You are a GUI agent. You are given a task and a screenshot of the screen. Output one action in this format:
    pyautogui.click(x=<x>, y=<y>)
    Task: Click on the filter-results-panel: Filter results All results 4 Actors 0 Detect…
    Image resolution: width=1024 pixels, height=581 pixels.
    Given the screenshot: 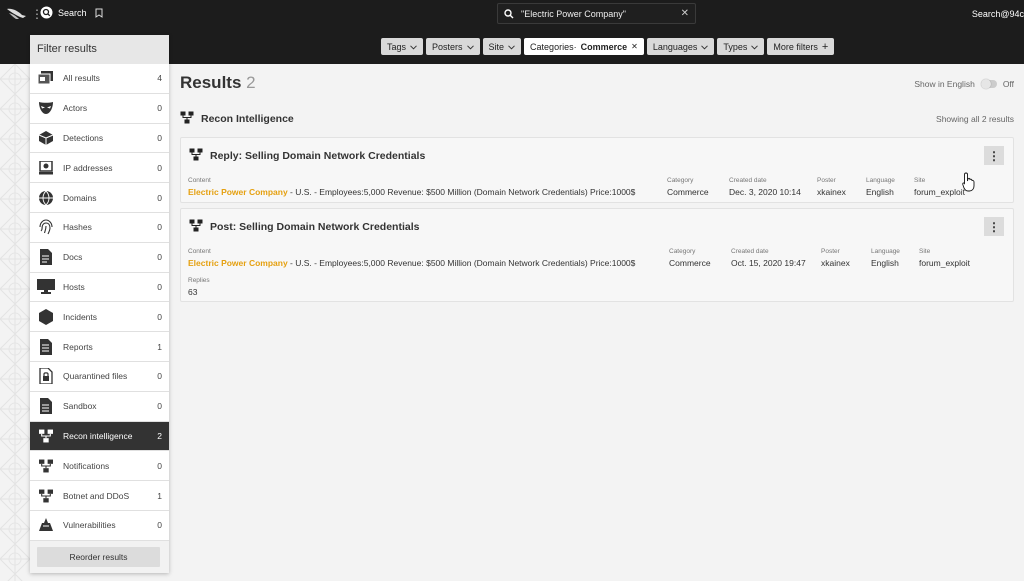 What is the action you would take?
    pyautogui.click(x=99, y=304)
    